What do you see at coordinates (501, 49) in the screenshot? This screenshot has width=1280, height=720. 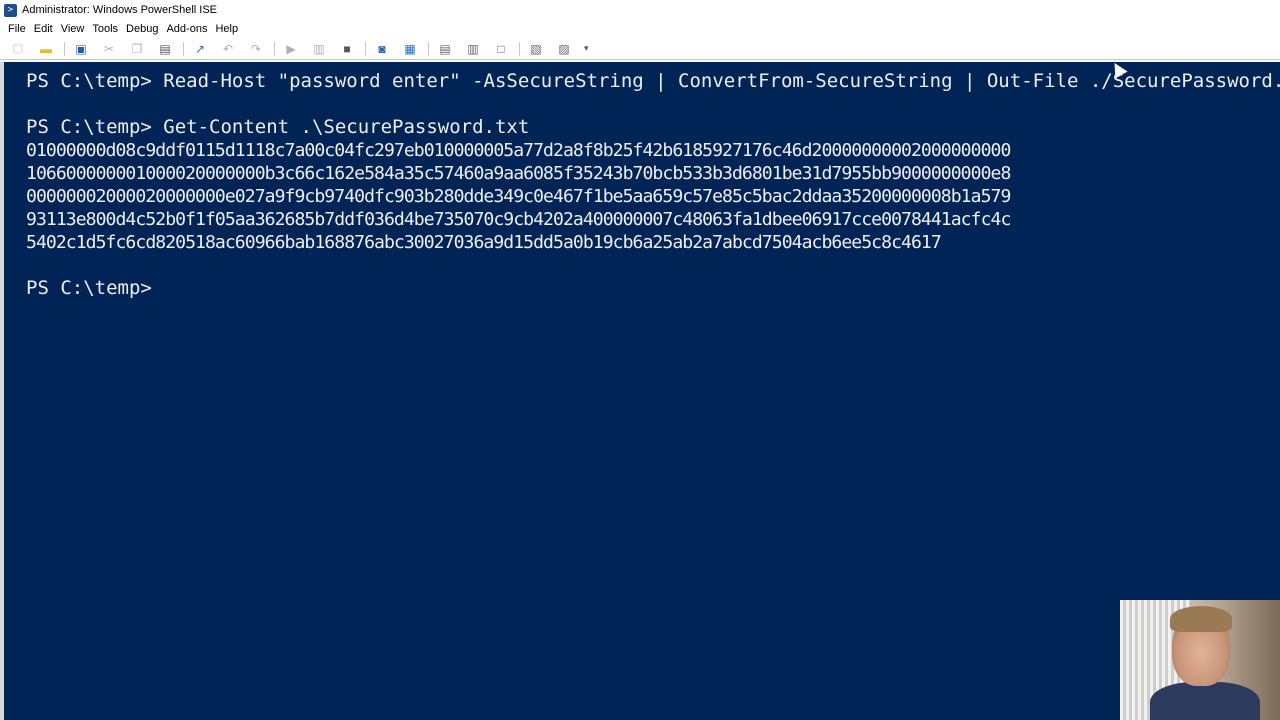 I see `show-script-pane-maximized-icon: □` at bounding box center [501, 49].